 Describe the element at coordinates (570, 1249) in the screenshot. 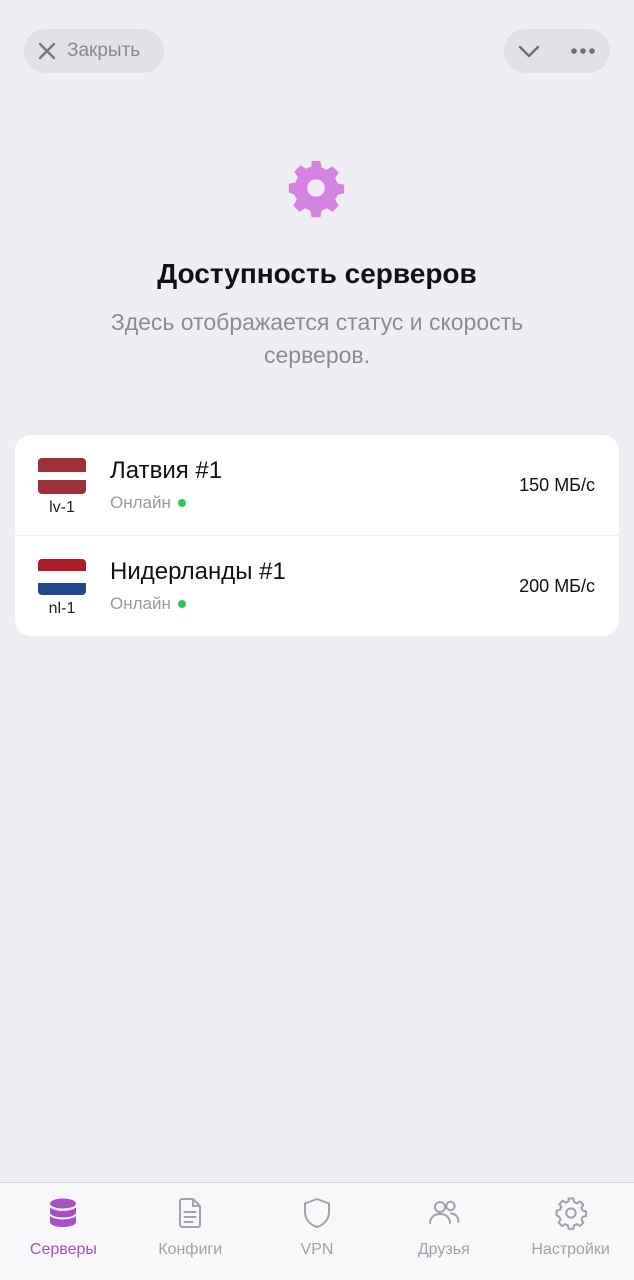

I see `tab-label: Настройки` at that location.